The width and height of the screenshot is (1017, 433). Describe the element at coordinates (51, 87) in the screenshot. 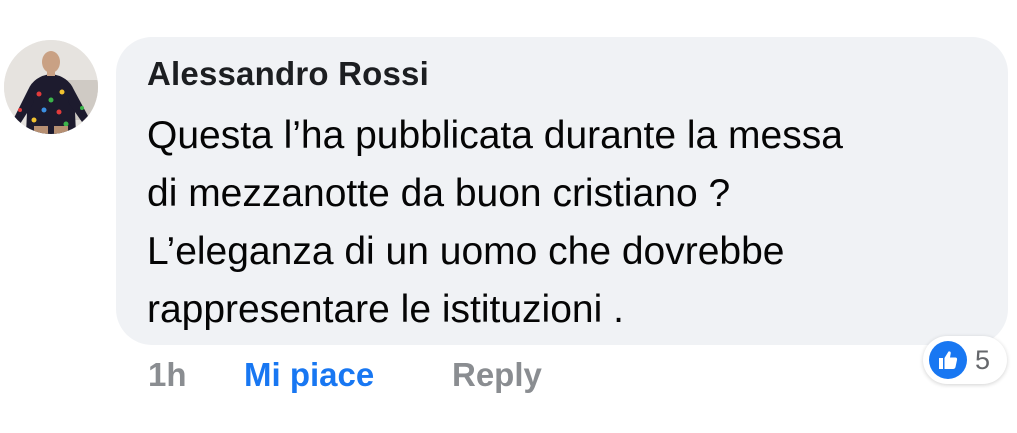

I see `avatar` at that location.